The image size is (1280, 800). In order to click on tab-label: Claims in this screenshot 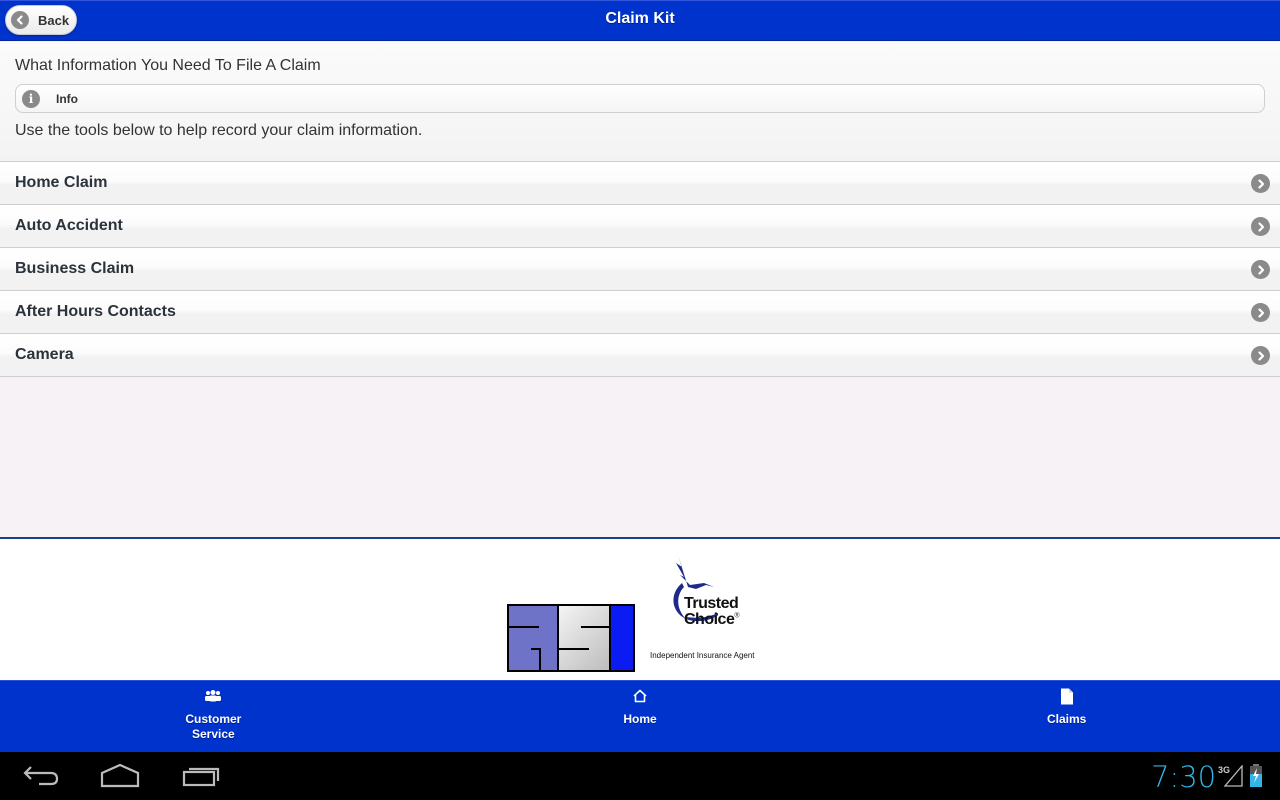, I will do `click(1067, 719)`.